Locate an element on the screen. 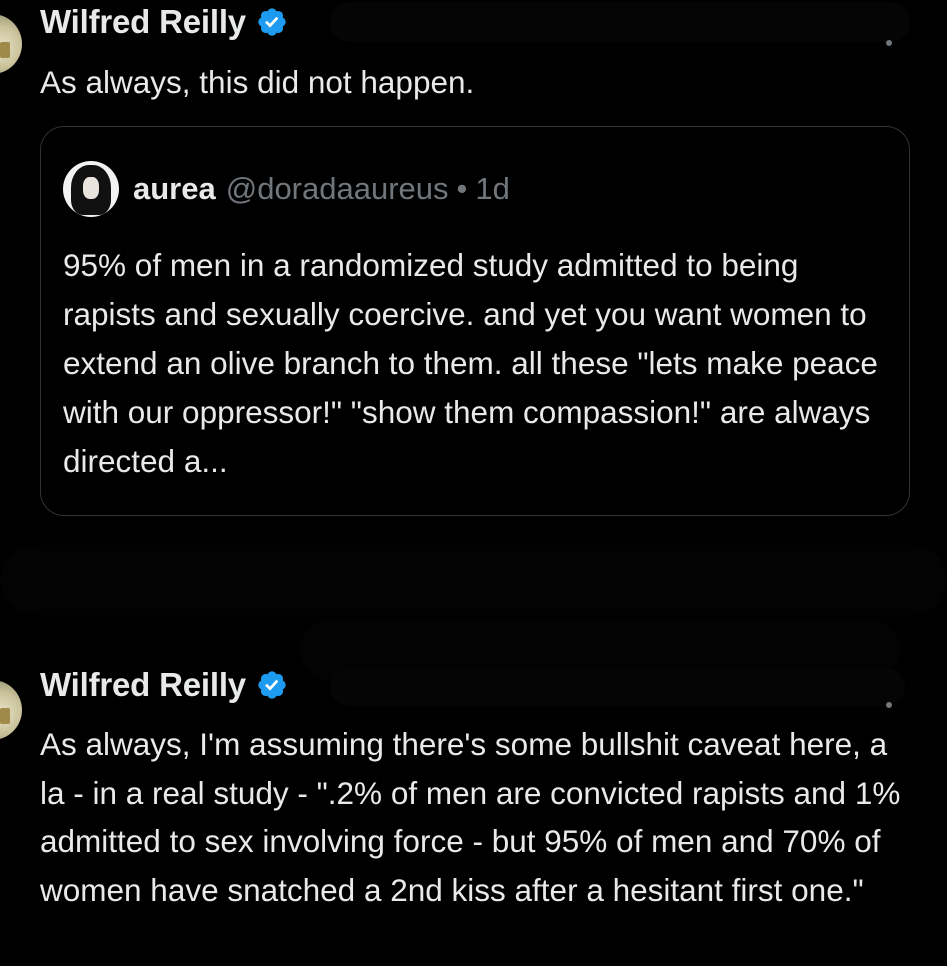  quoted-author-avatar is located at coordinates (91, 189).